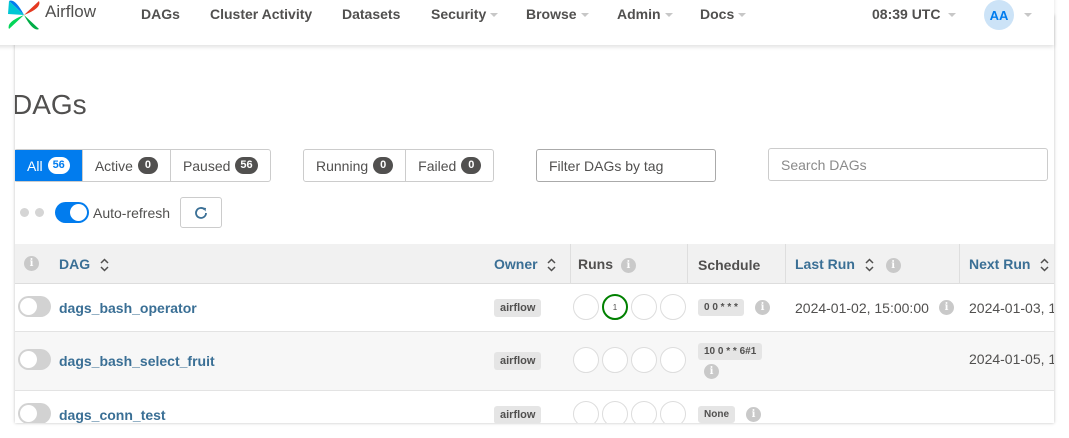 The height and width of the screenshot is (438, 1069). What do you see at coordinates (717, 14) in the screenshot?
I see `nav-docs-label: Docs` at bounding box center [717, 14].